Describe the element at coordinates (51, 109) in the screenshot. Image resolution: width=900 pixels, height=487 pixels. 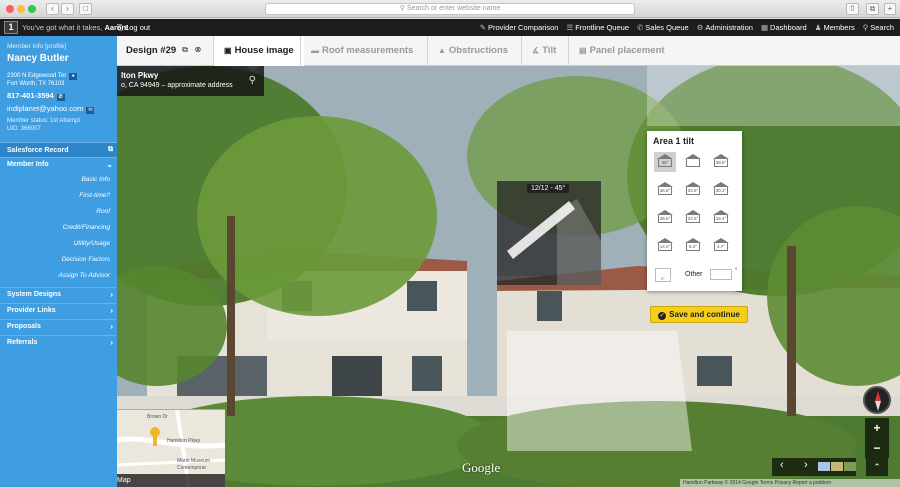
I see `member-email: indiplanet@yahoo.com ✉` at that location.